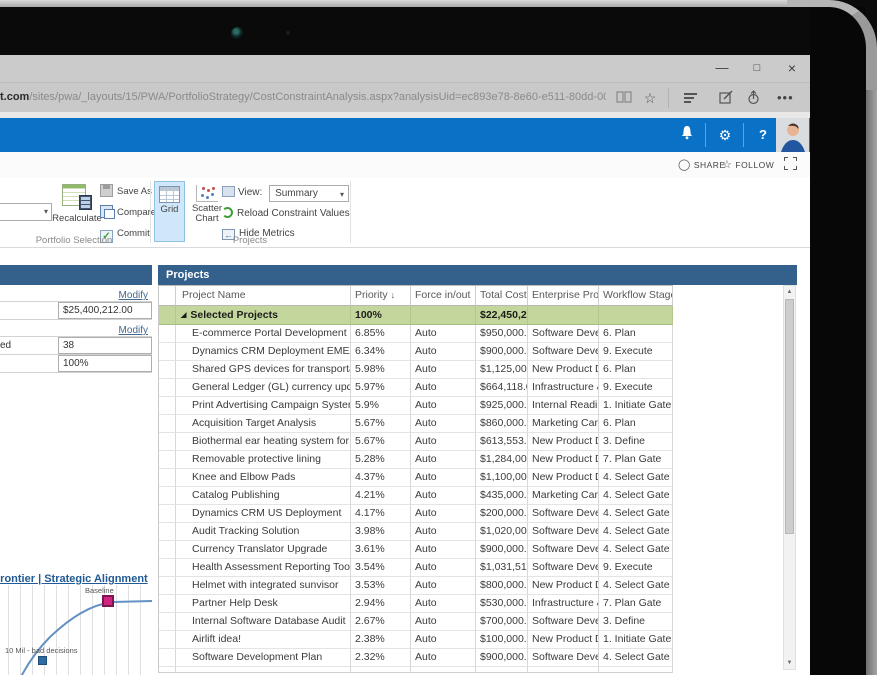 This screenshot has height=675, width=877. I want to click on add-favorite-star-icon: ☆, so click(650, 98).